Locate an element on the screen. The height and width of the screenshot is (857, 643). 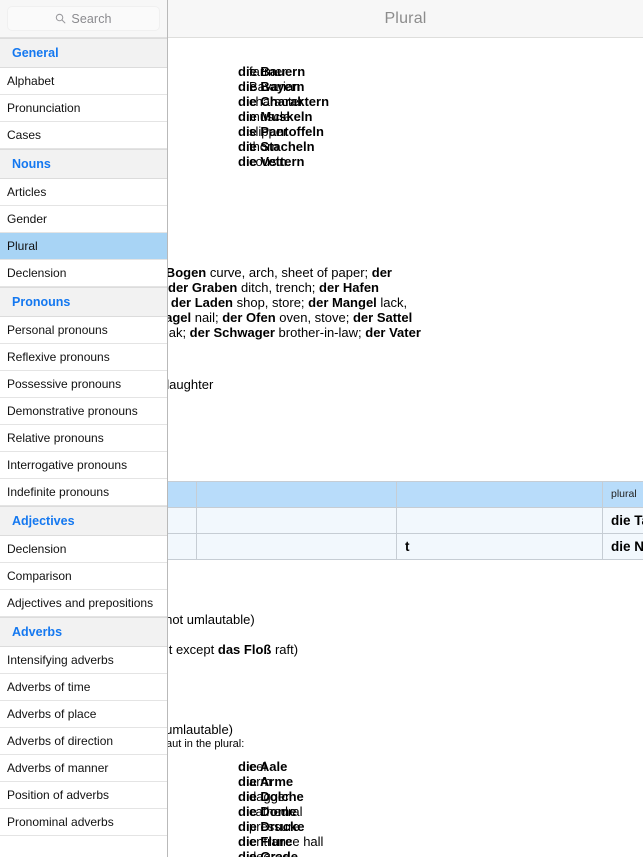
word-gloss: farmer is located at coordinates (268, 71).